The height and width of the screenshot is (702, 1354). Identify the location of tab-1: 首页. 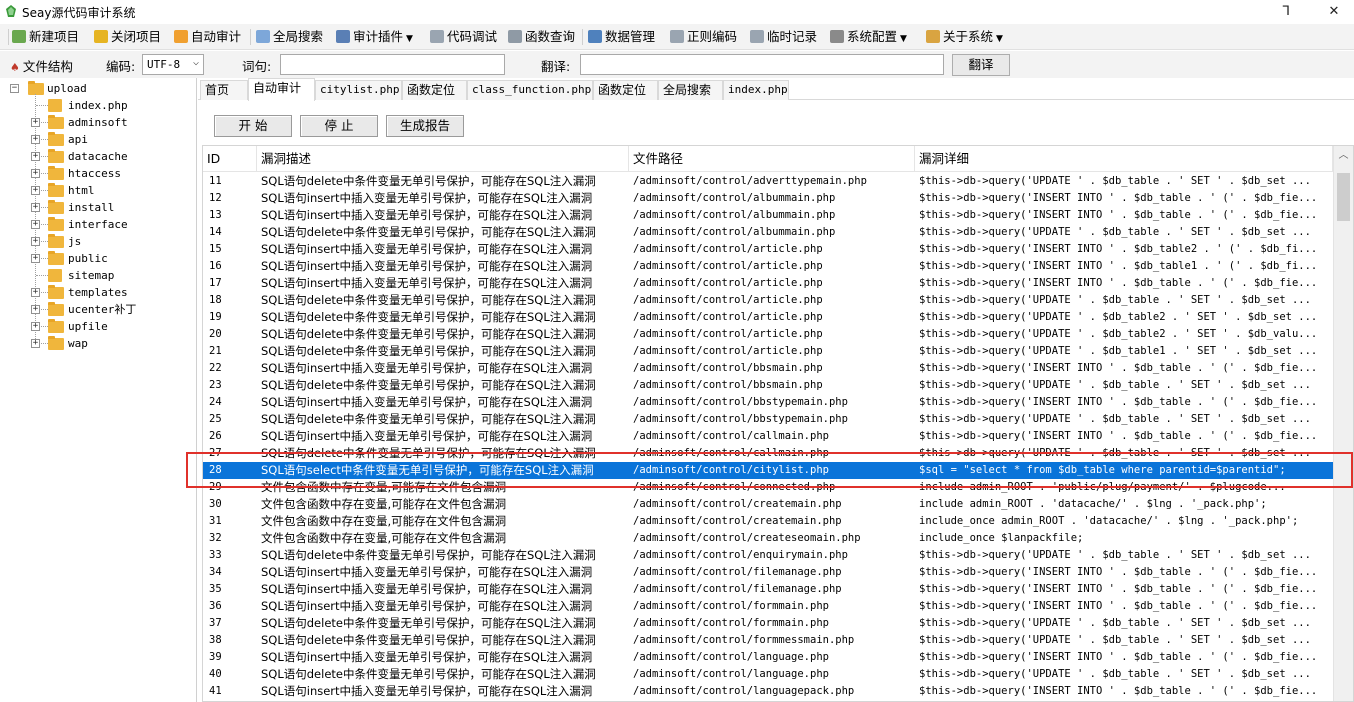
(224, 90).